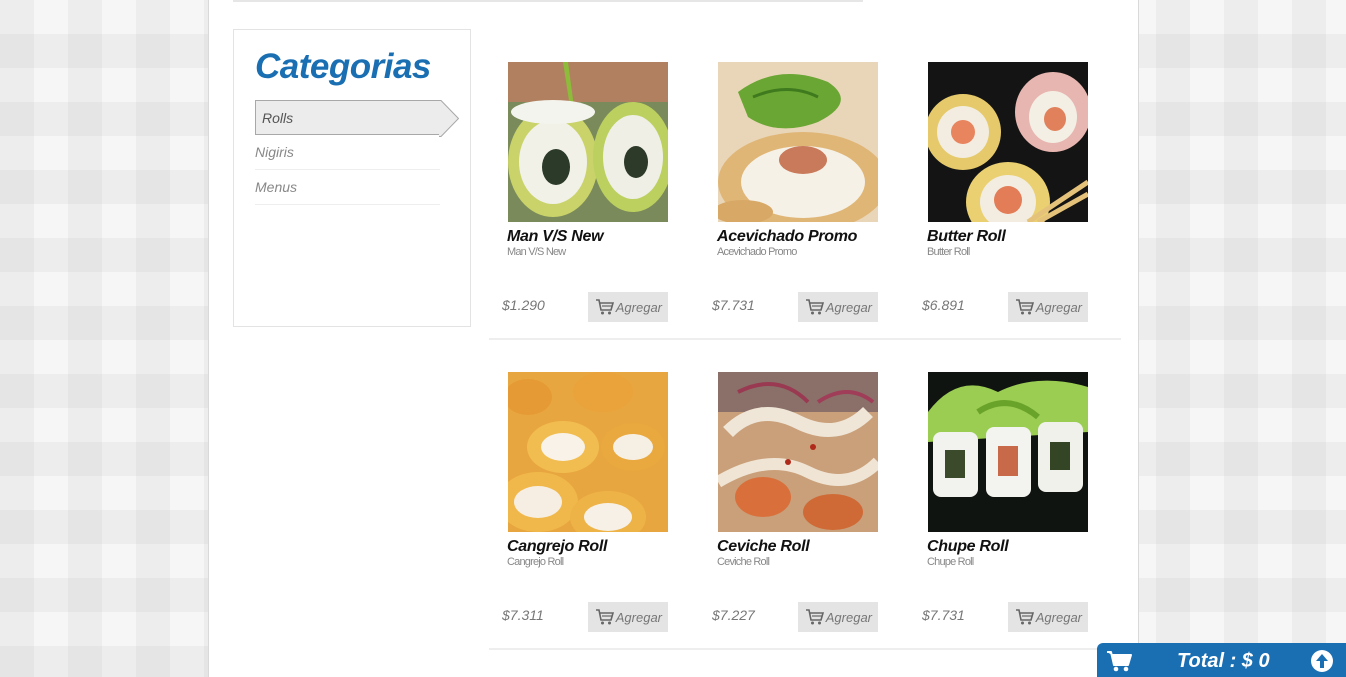 This screenshot has height=677, width=1346. Describe the element at coordinates (555, 236) in the screenshot. I see `product-name: Man V/S New` at that location.